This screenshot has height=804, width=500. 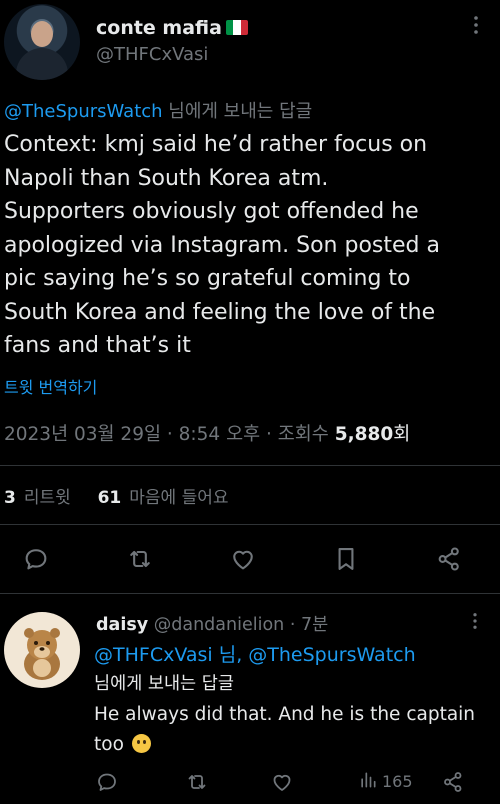 What do you see at coordinates (83, 111) in the screenshot?
I see `replying-to-link: @TheSpursWatch` at bounding box center [83, 111].